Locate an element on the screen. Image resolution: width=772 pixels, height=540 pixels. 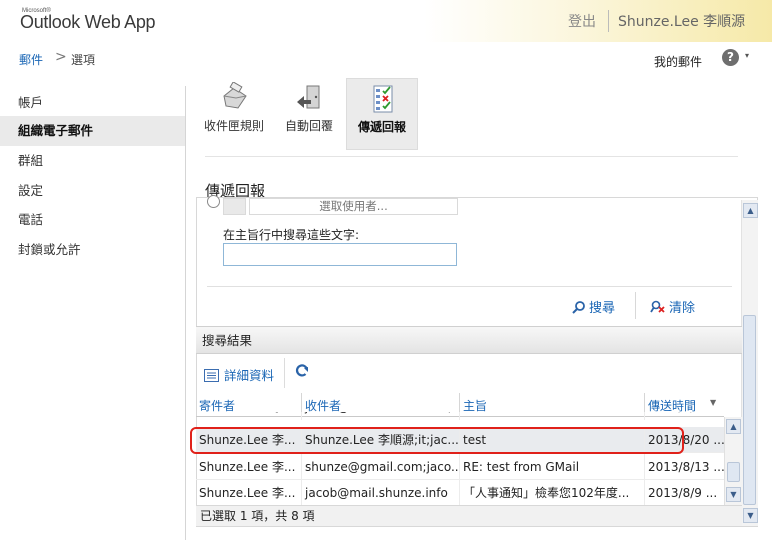
delivery-reports-button: 傳遞回報 is located at coordinates (382, 114).